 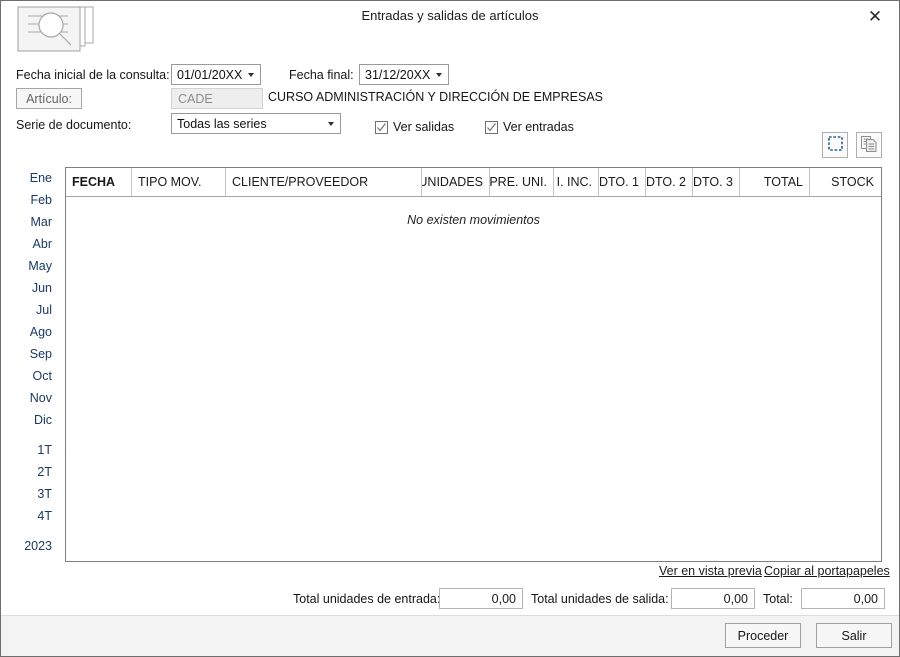 I want to click on grid-column-header: DTO. 2, so click(x=669, y=182).